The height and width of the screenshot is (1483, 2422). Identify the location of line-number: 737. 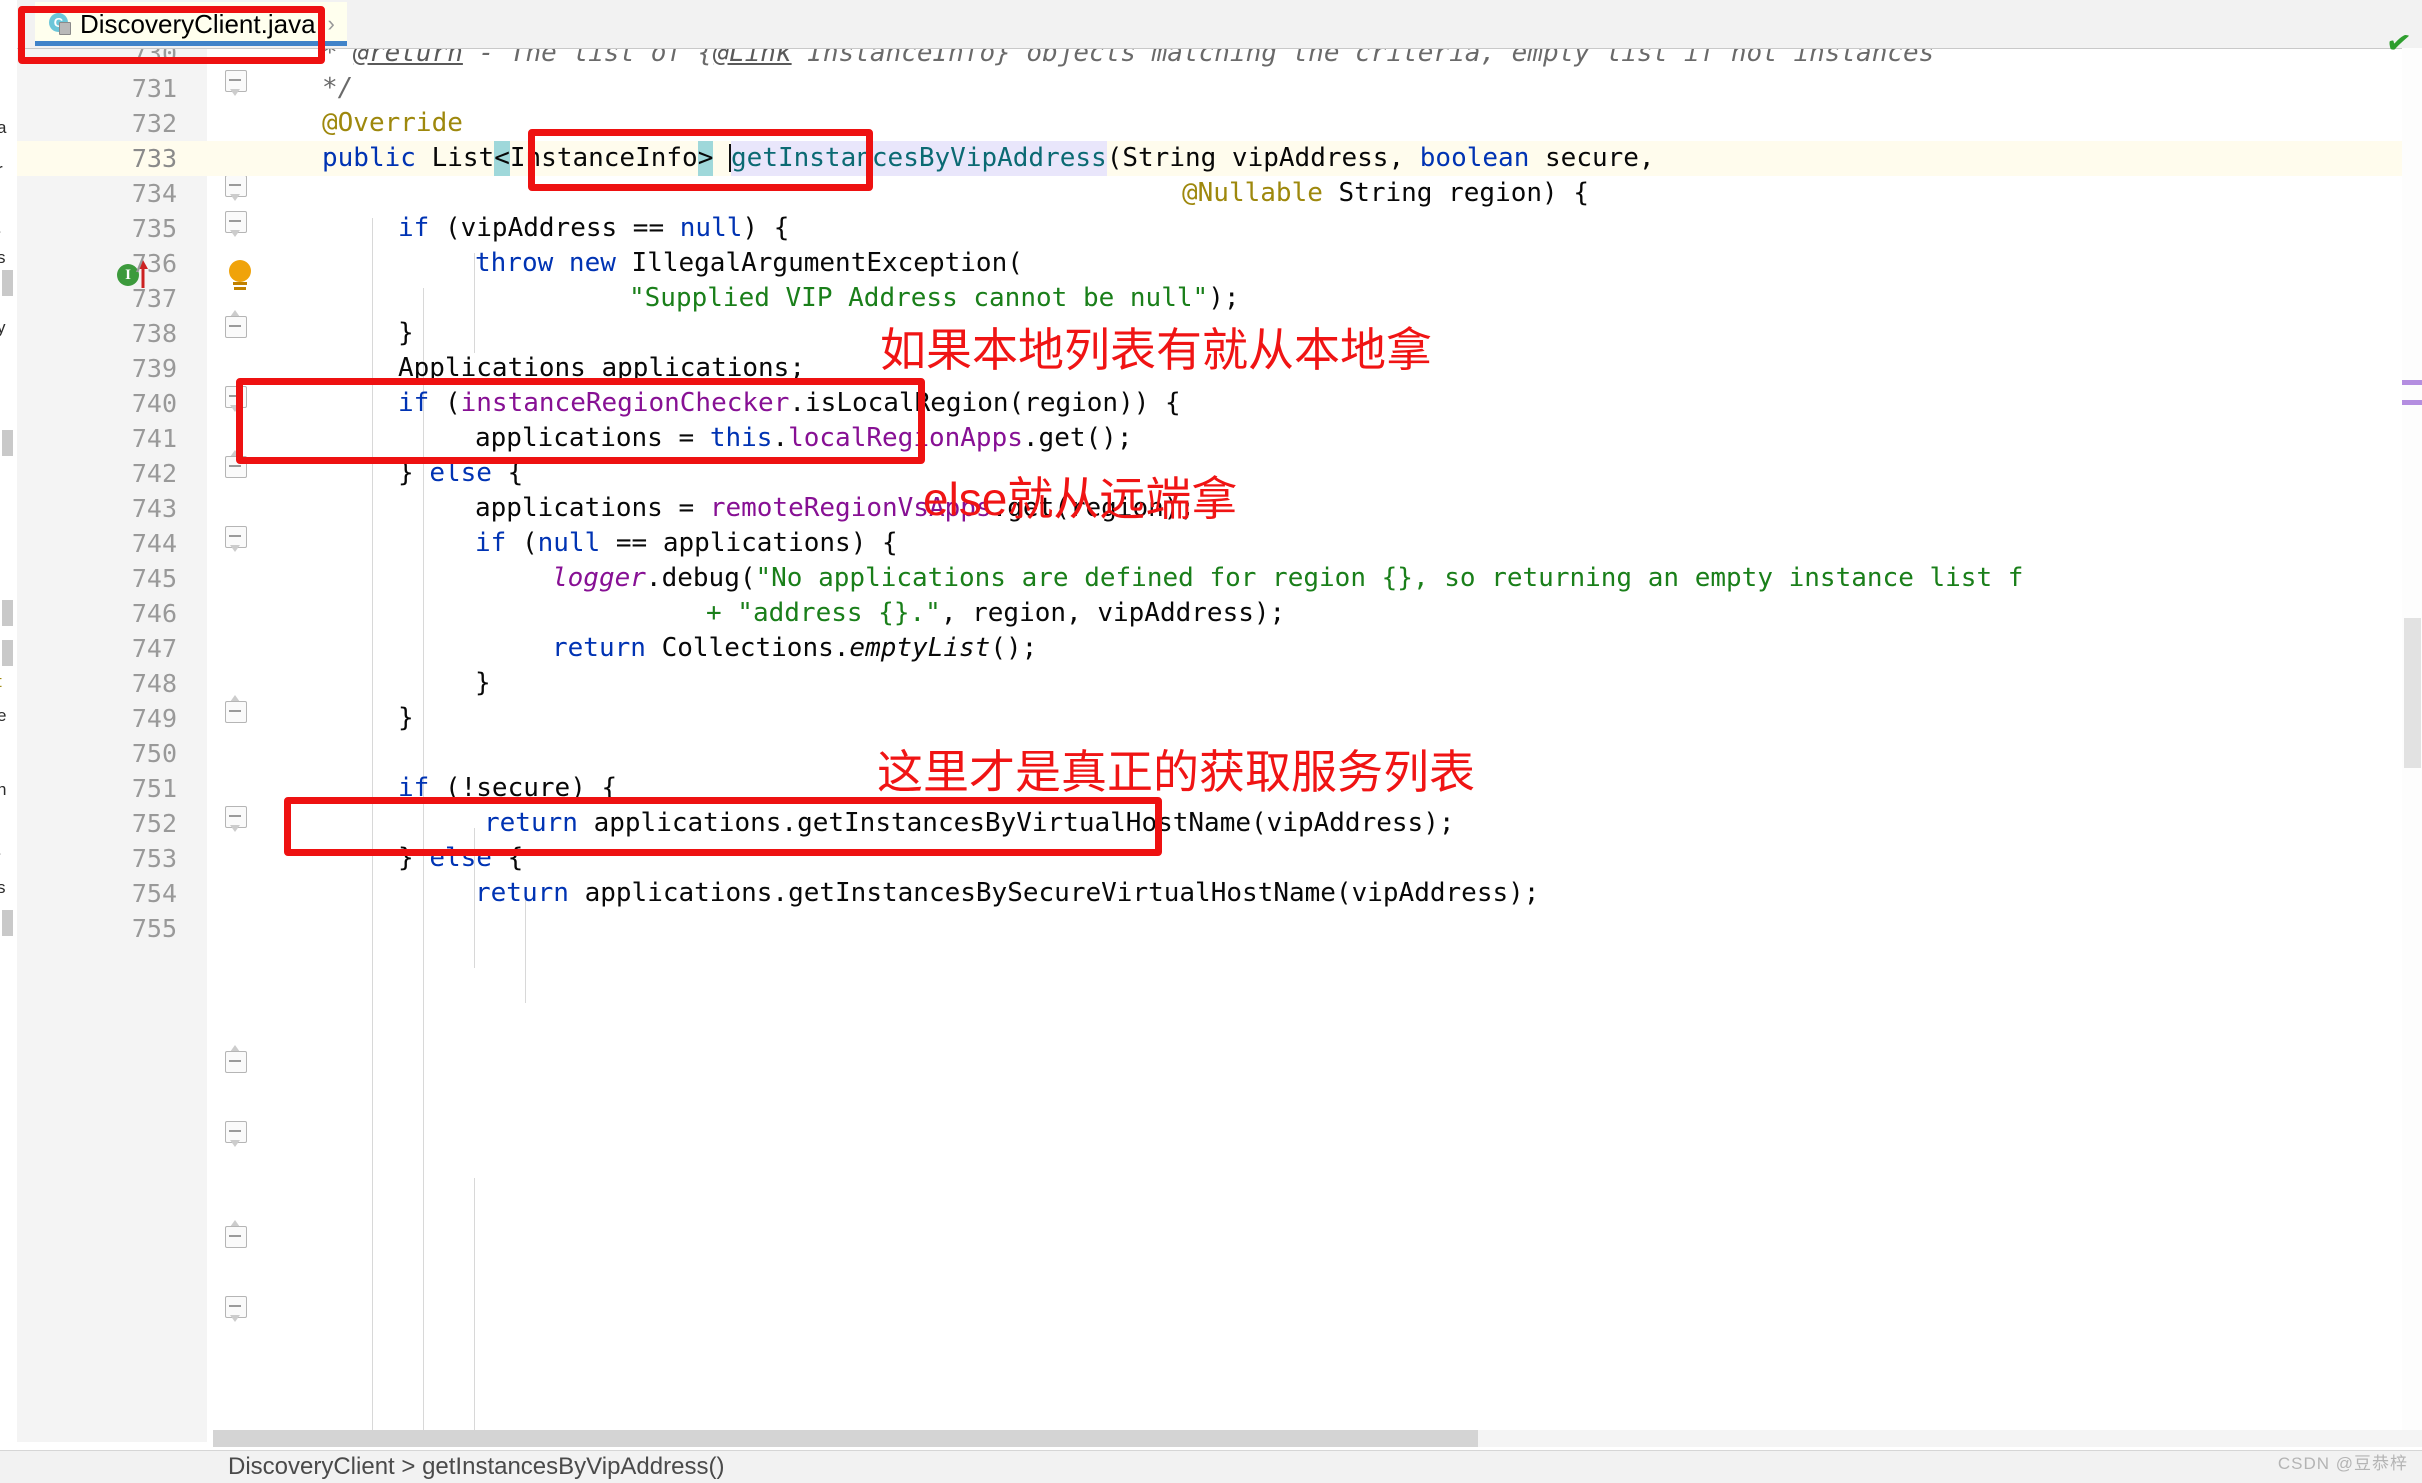
(154, 298).